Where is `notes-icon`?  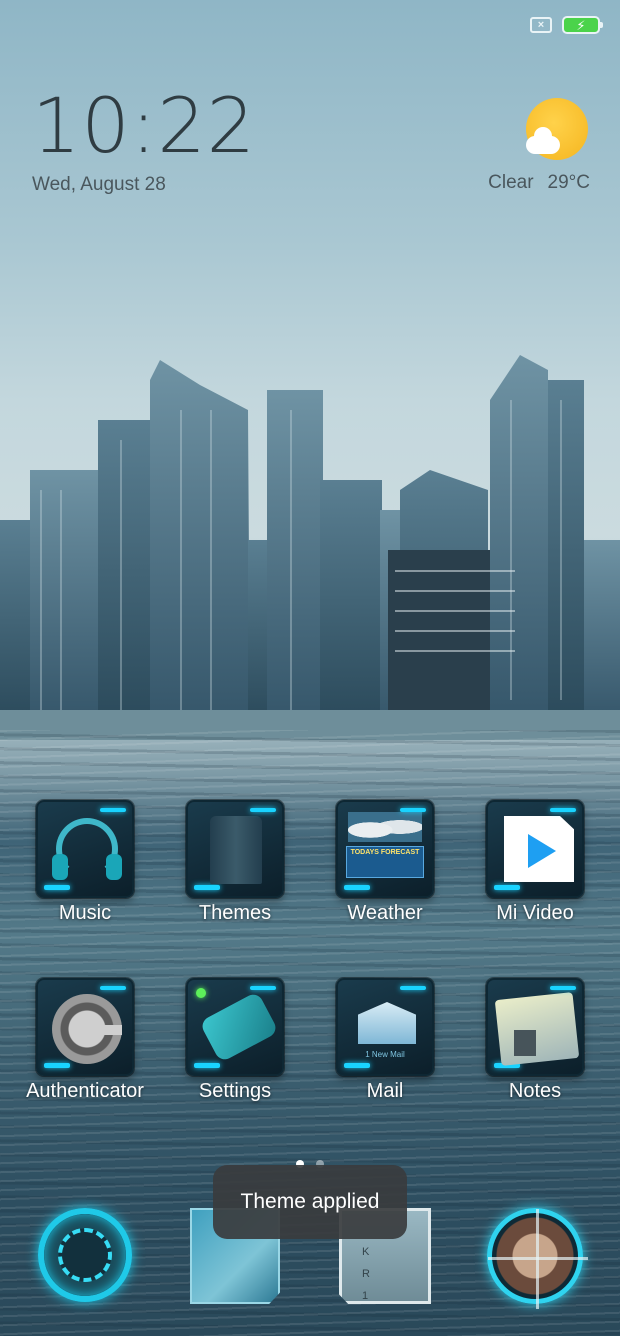
notes-icon is located at coordinates (535, 1027).